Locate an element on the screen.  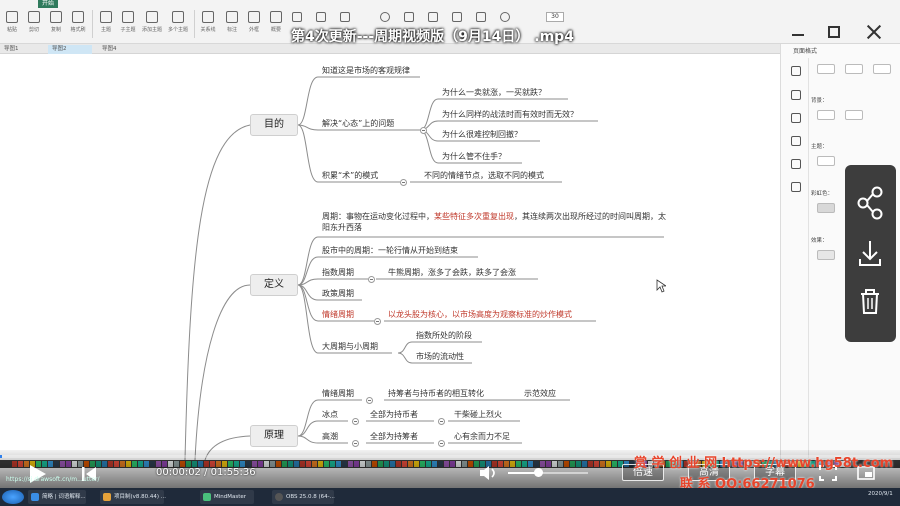
ribbon-tab-start: 开始 is located at coordinates (48, 4).